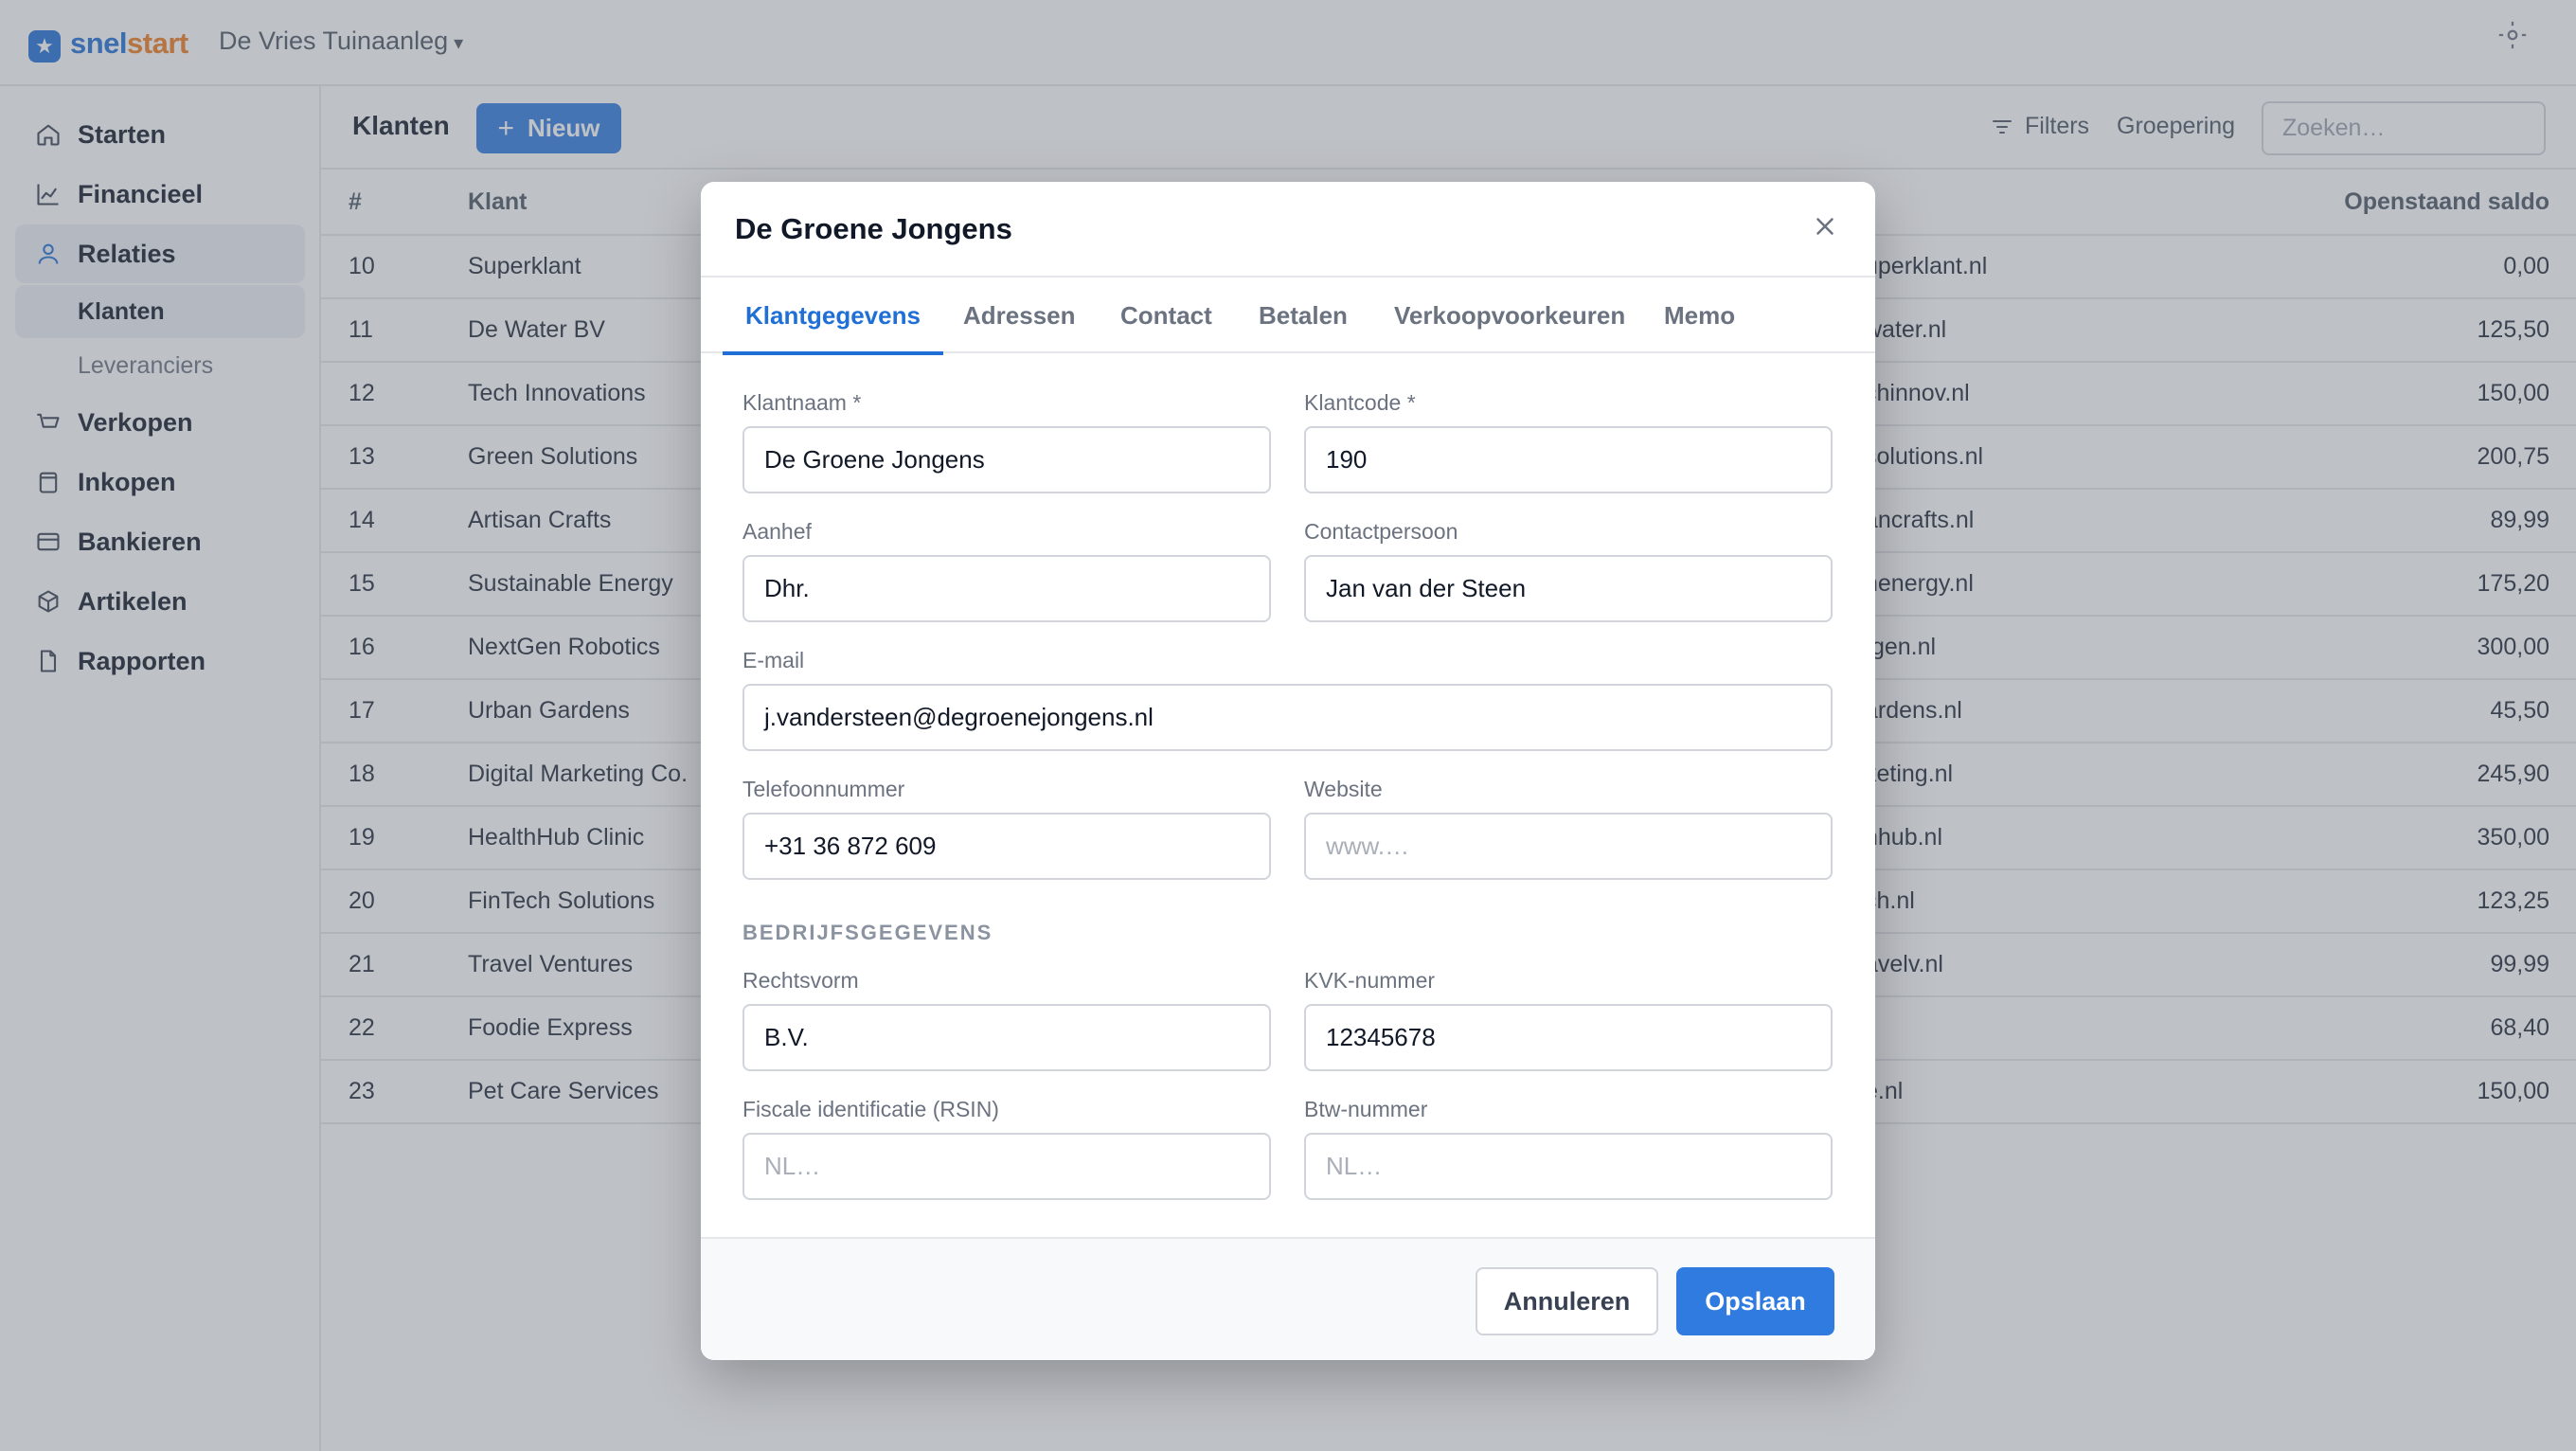 The height and width of the screenshot is (1451, 2576). What do you see at coordinates (1288, 1298) in the screenshot?
I see `dialog-footer: Annuleren Opslaan` at bounding box center [1288, 1298].